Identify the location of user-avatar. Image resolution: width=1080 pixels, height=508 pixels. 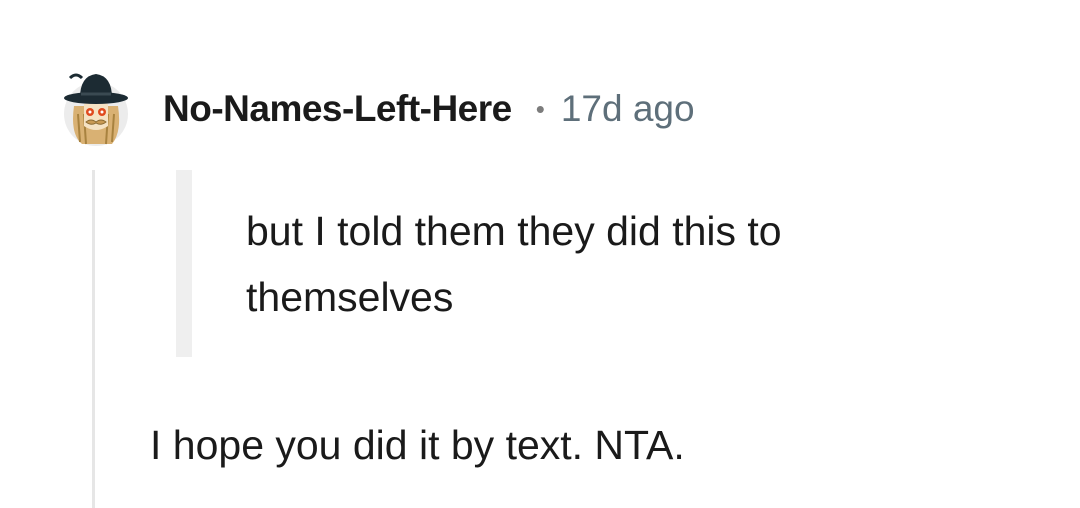
(96, 106).